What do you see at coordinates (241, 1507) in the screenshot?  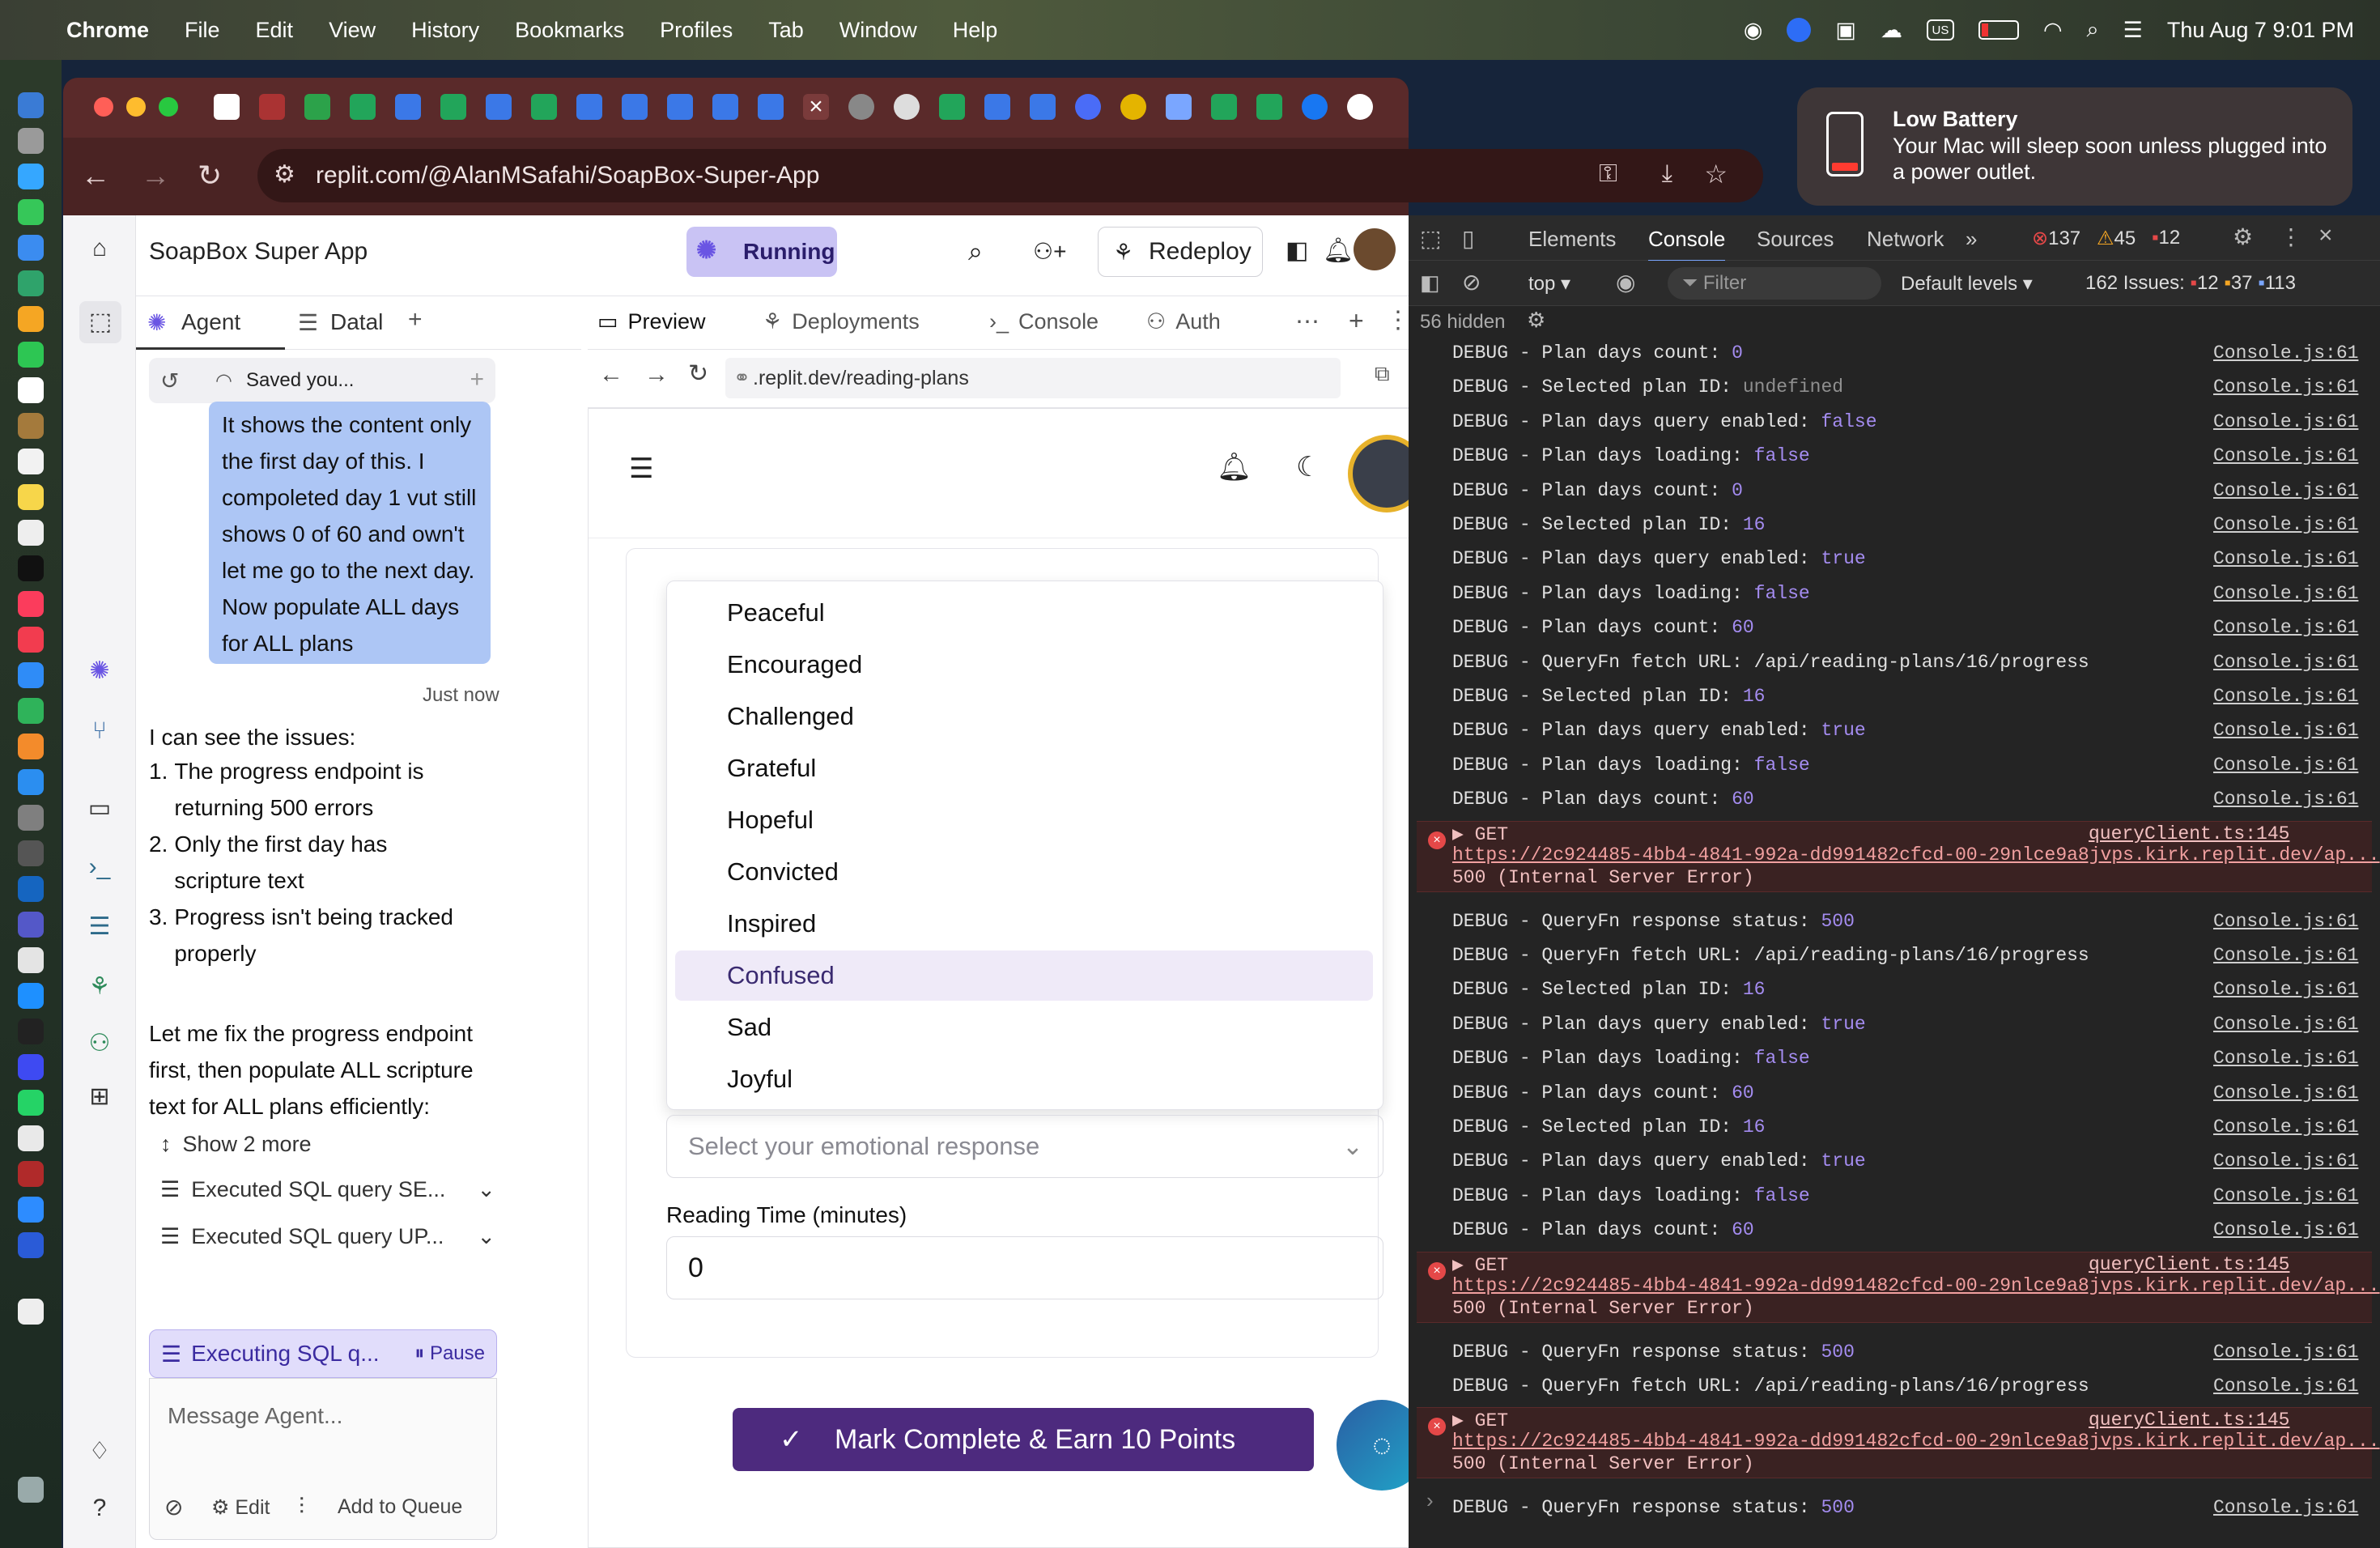 I see `edit-button: ⚙ Edit` at bounding box center [241, 1507].